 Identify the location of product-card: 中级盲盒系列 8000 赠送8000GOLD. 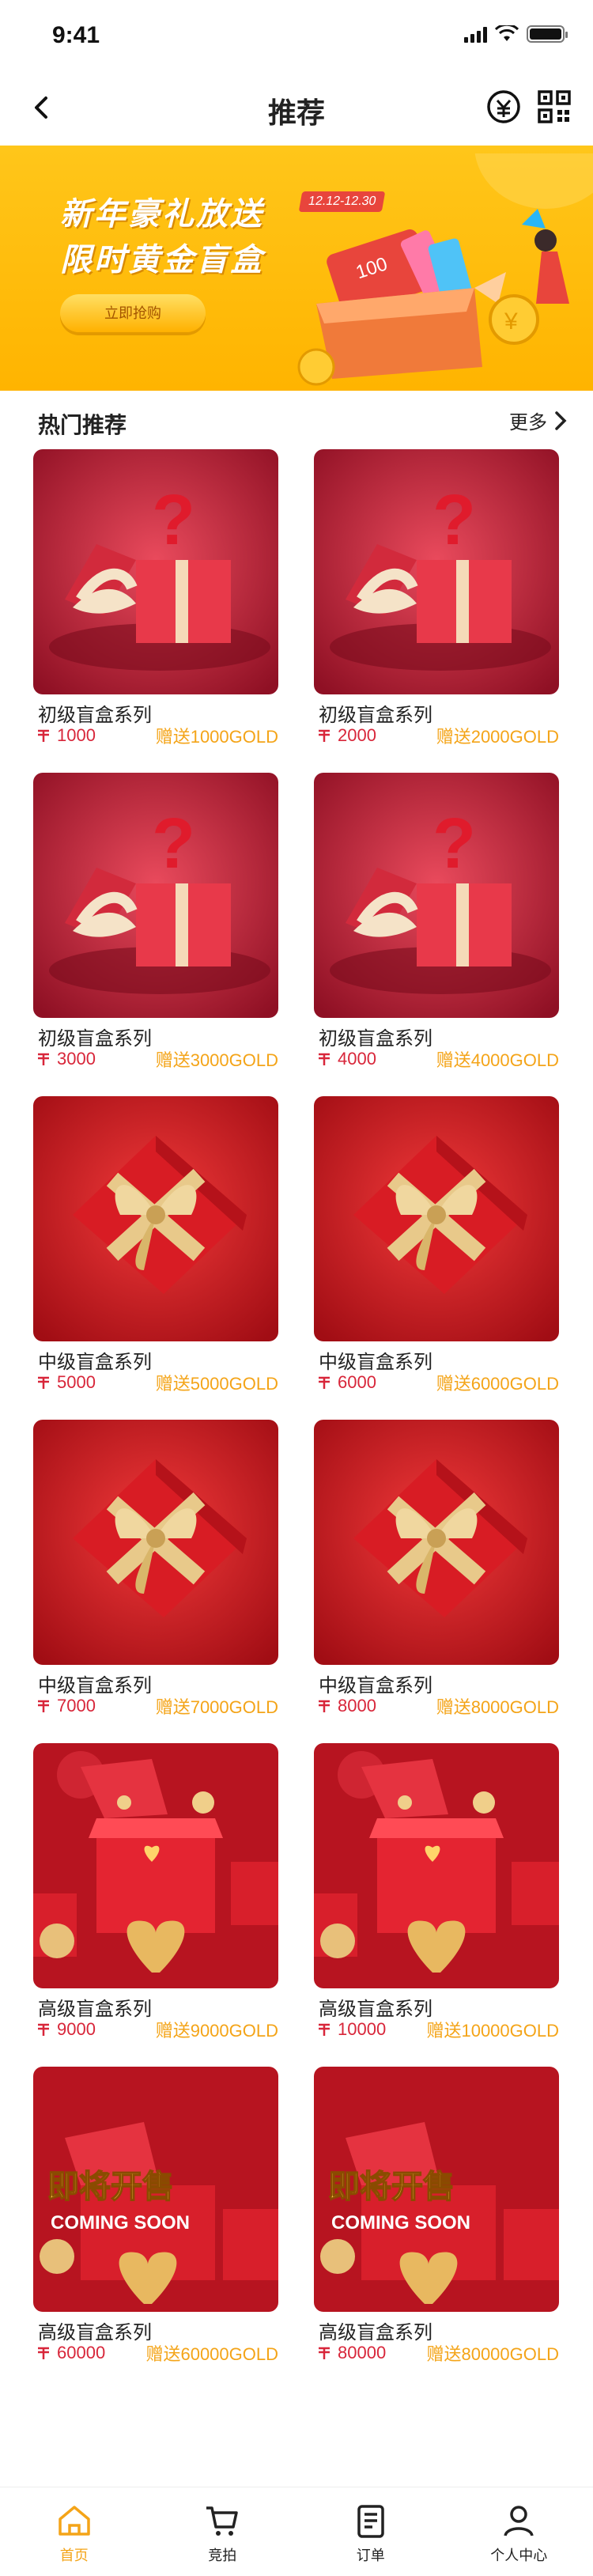
(436, 1573).